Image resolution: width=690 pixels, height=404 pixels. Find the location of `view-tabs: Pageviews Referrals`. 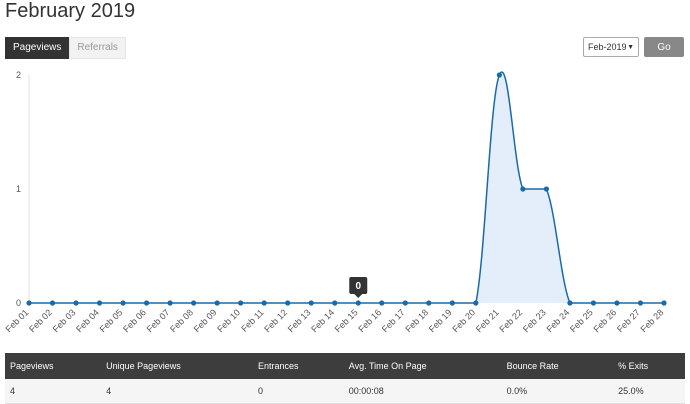

view-tabs: Pageviews Referrals is located at coordinates (65, 48).